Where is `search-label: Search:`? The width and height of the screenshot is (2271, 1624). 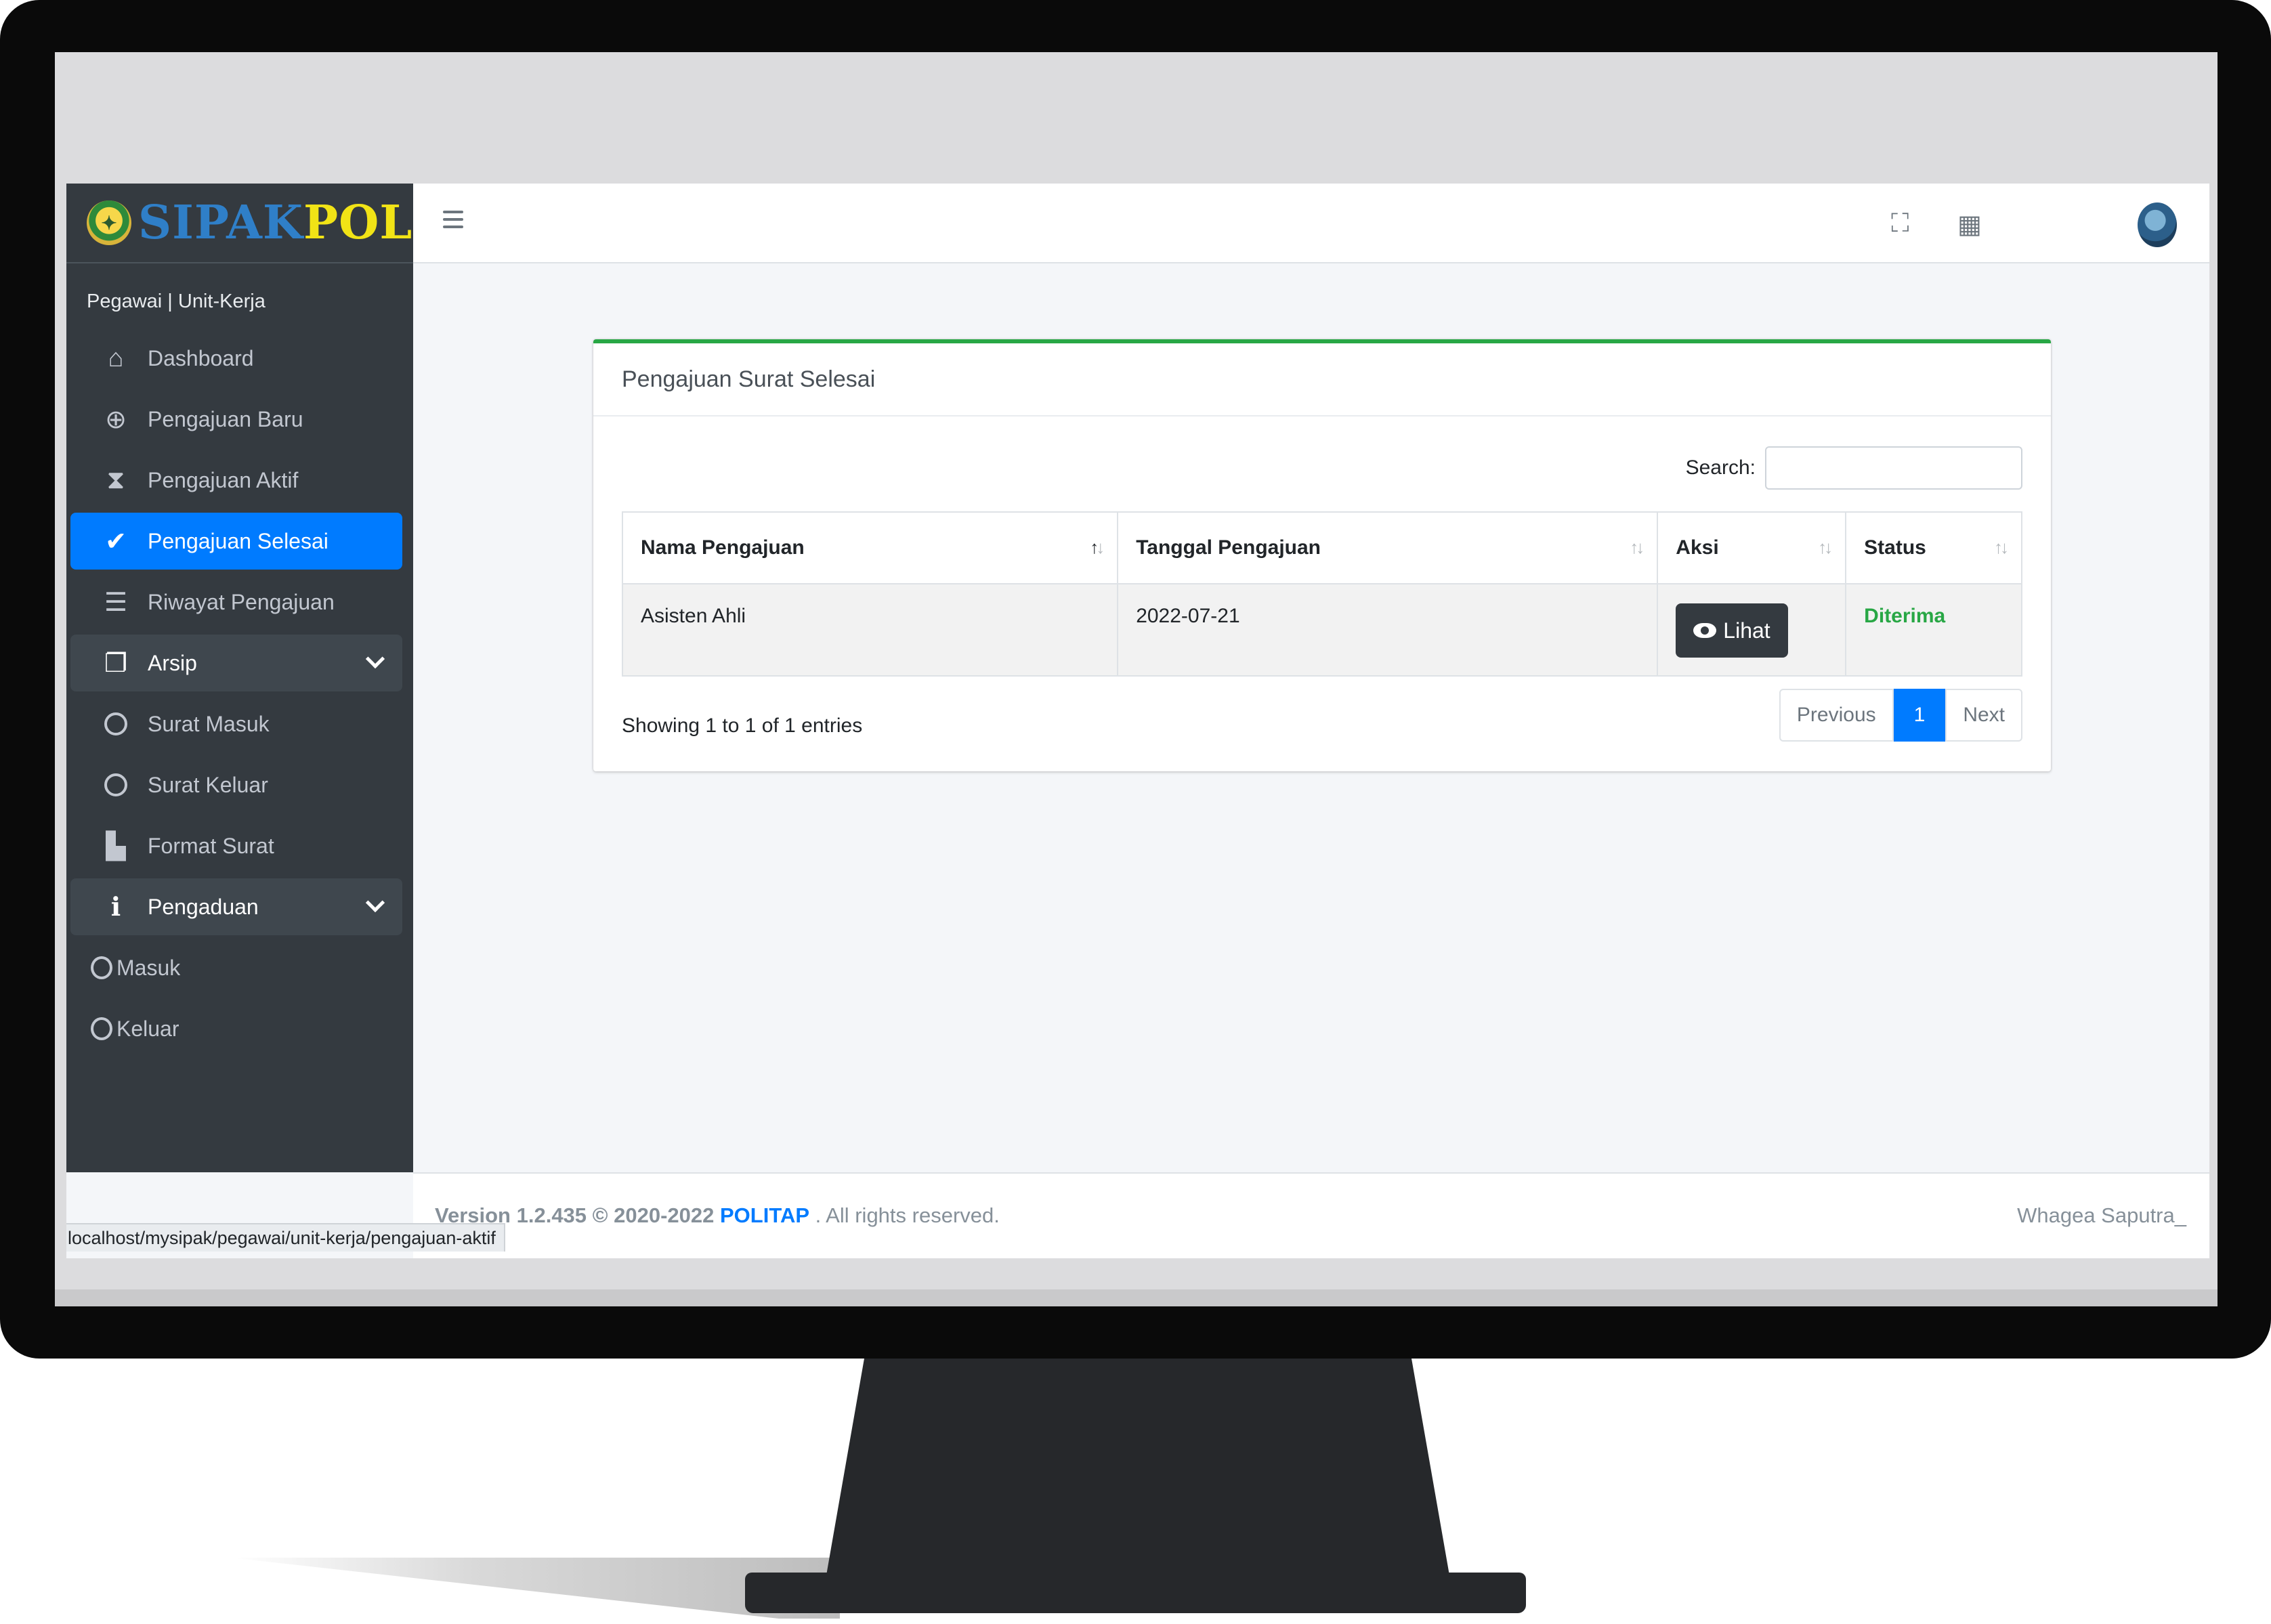 search-label: Search: is located at coordinates (1720, 467).